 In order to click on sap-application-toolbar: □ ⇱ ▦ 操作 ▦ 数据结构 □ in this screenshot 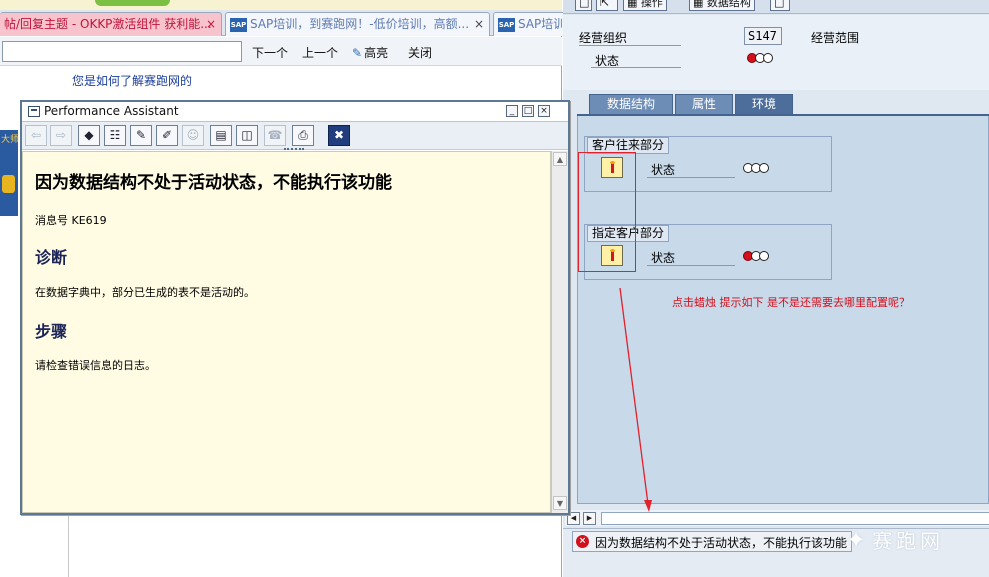, I will do `click(776, 7)`.